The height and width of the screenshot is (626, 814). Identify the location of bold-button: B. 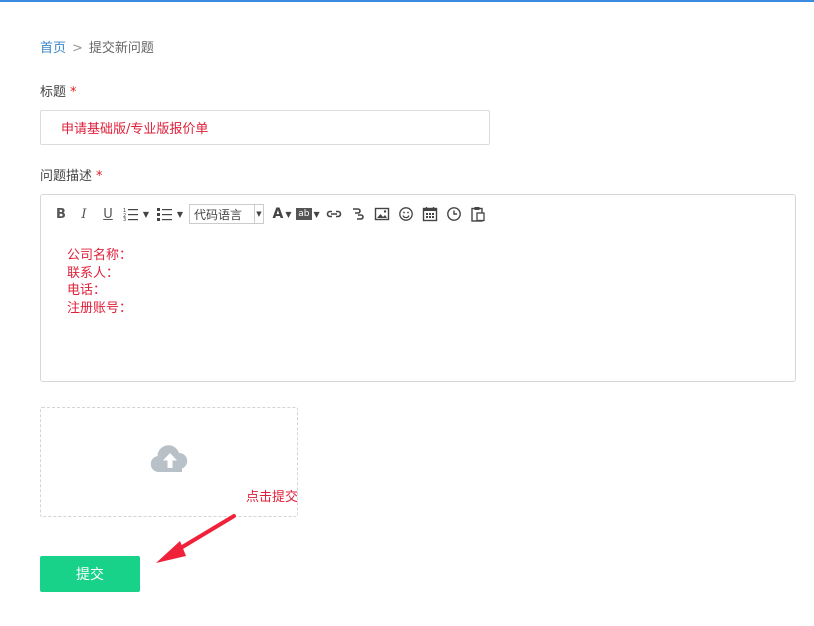
(61, 214).